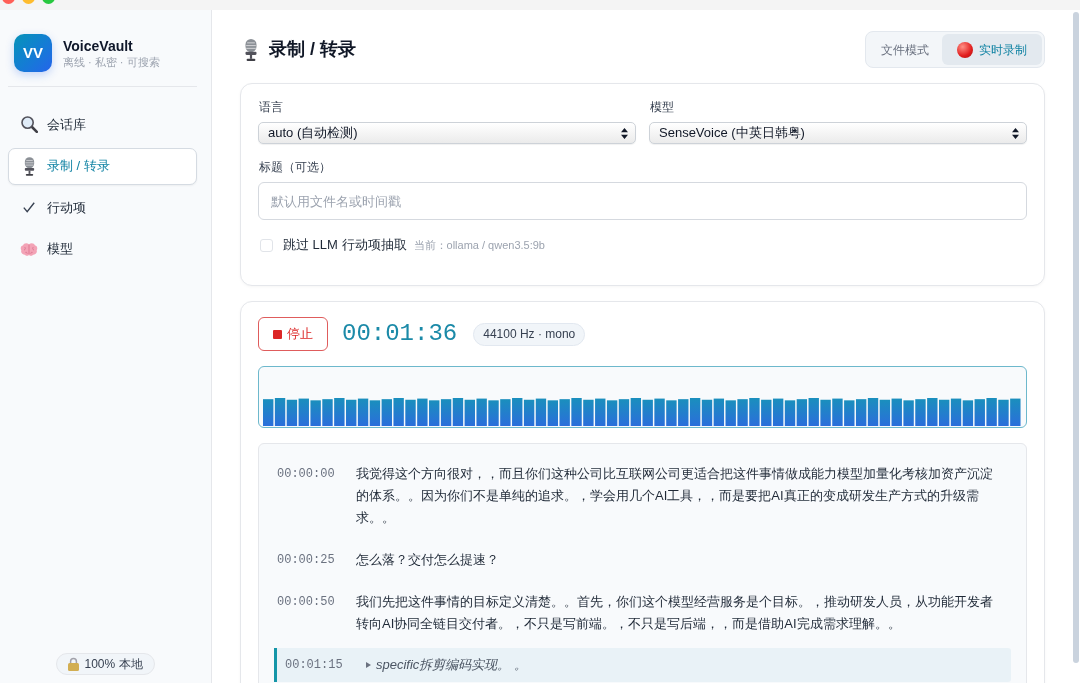 Image resolution: width=1080 pixels, height=683 pixels. I want to click on app-logo: VV, so click(33, 53).